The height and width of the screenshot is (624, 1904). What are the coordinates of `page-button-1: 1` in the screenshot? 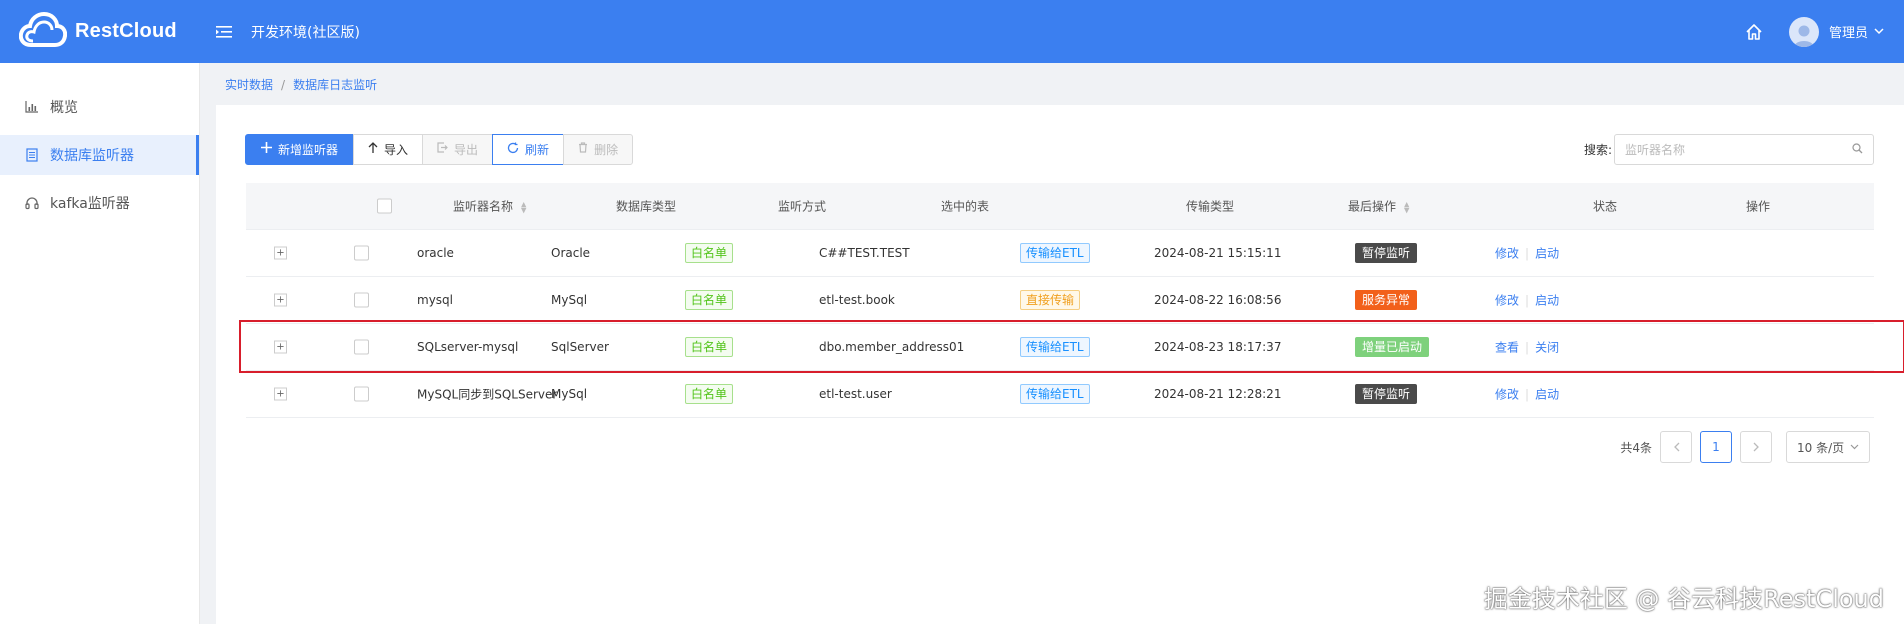 It's located at (1716, 447).